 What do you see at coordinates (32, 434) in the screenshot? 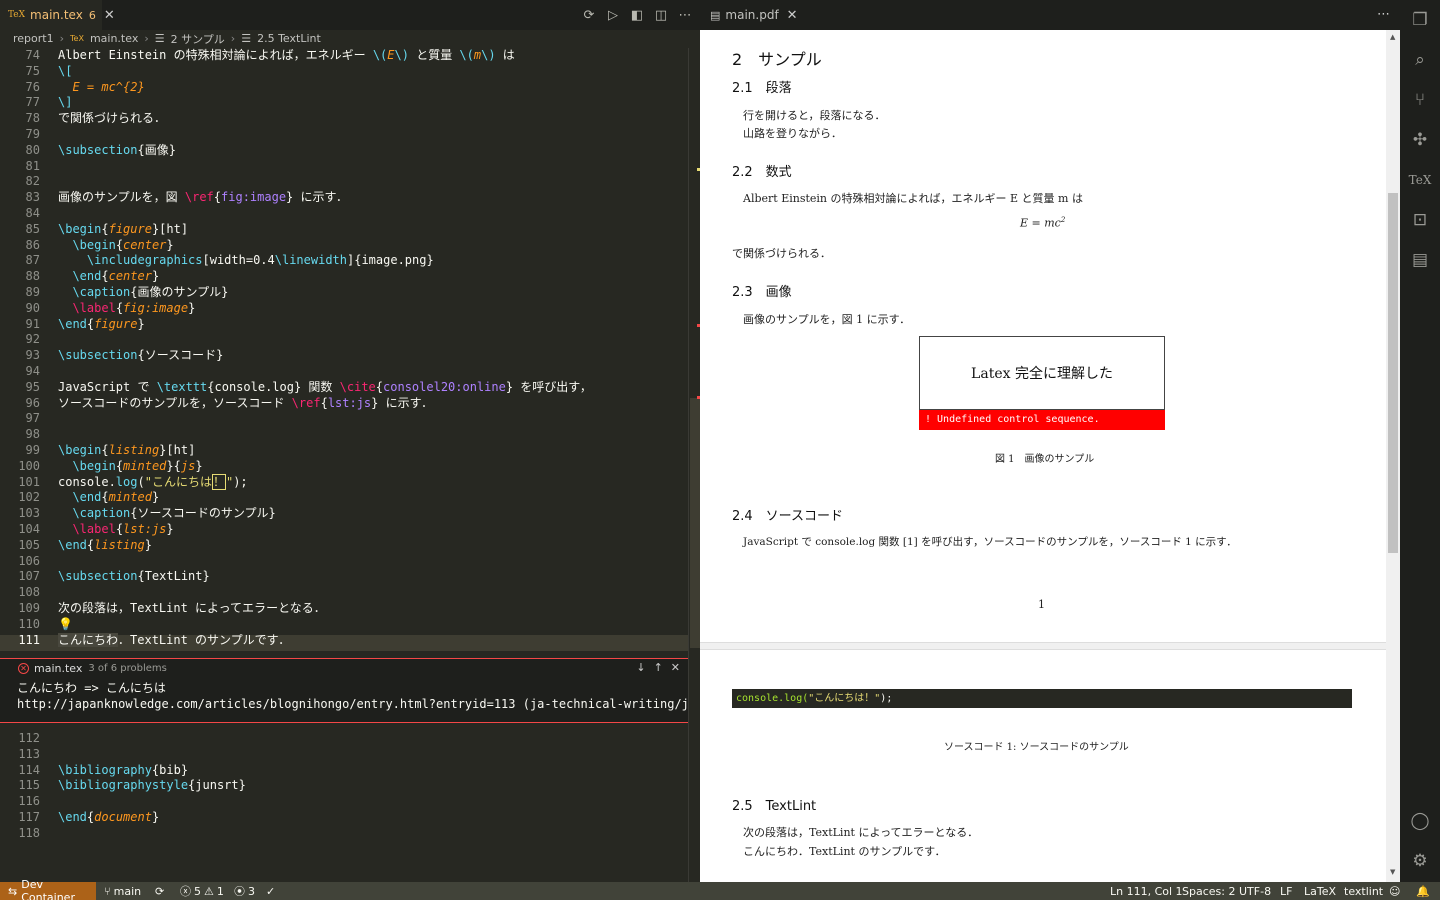
I see `line-number: 98` at bounding box center [32, 434].